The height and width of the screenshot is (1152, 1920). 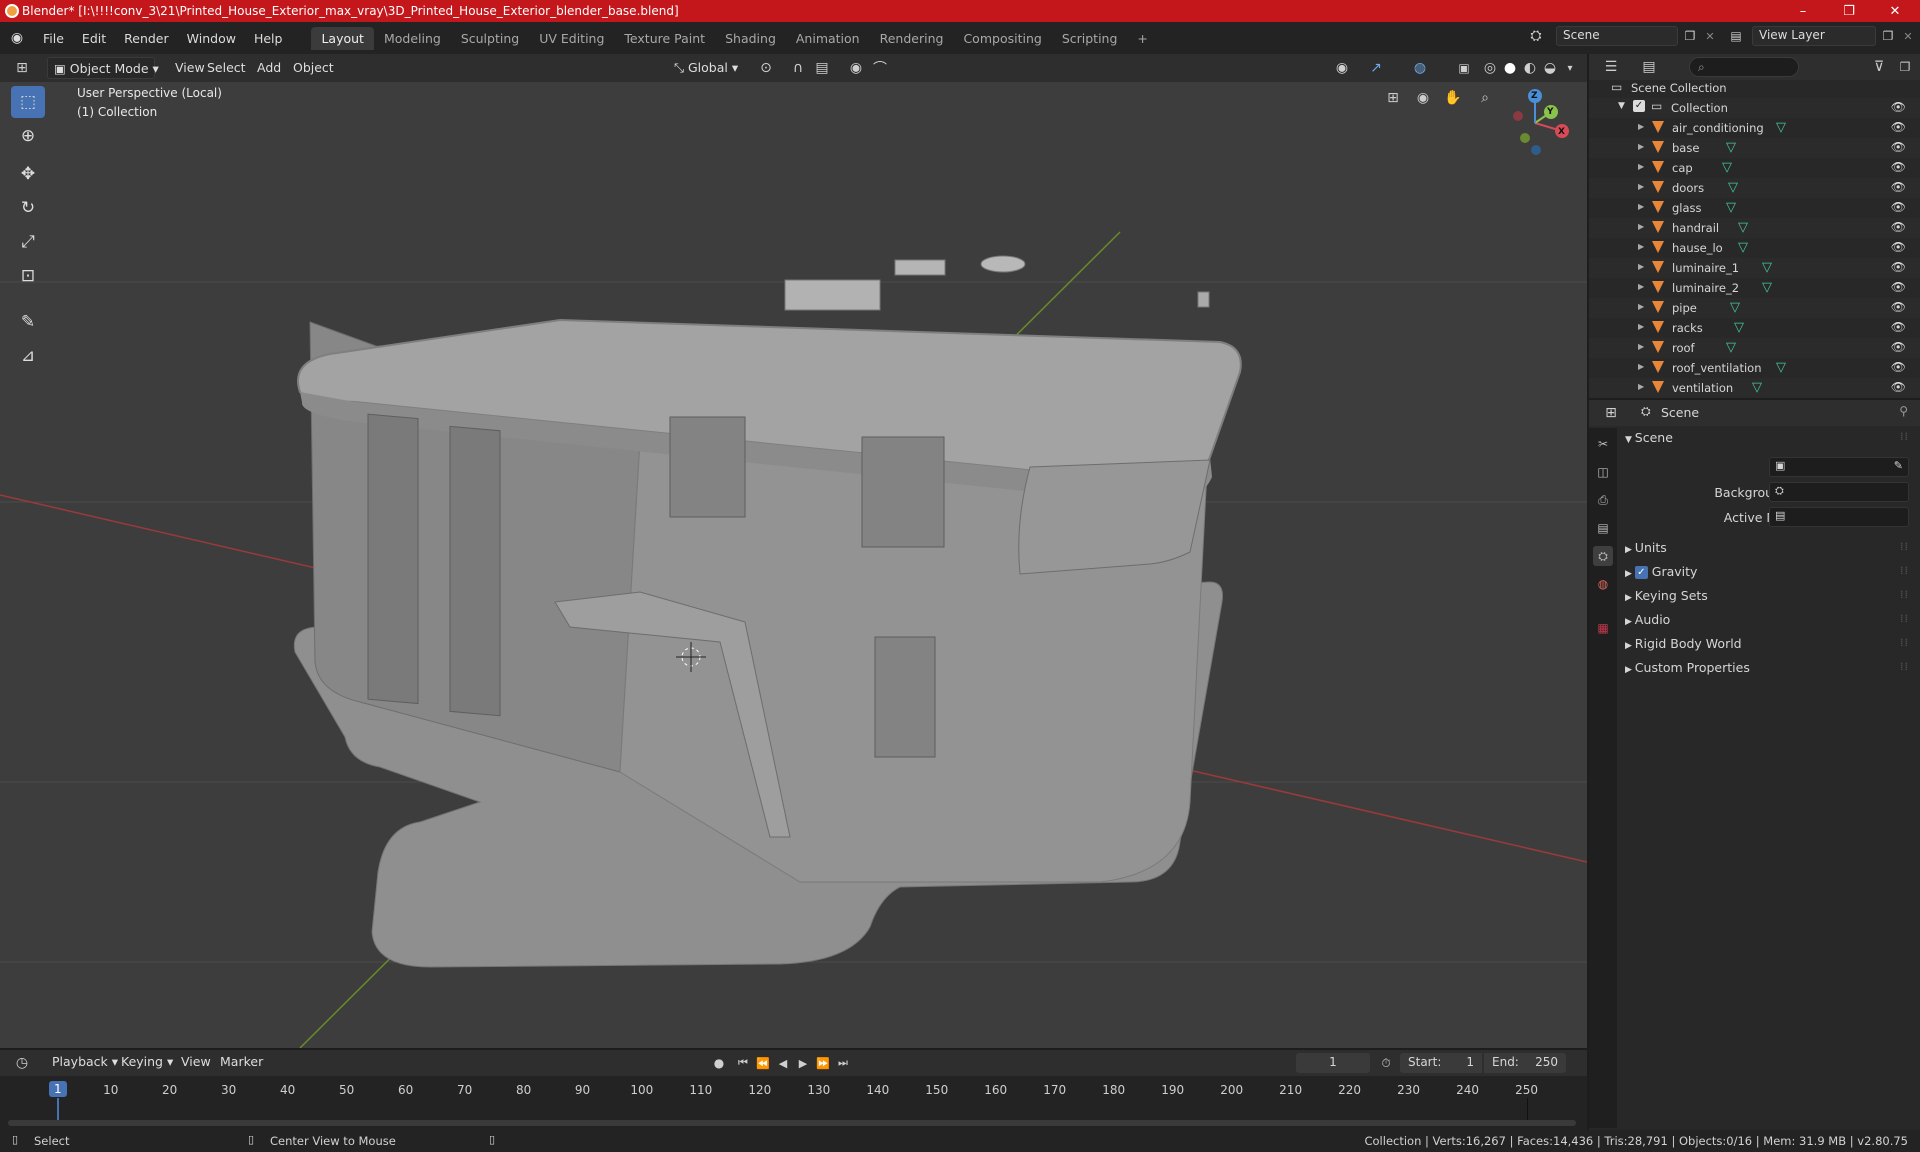 What do you see at coordinates (792, 1123) in the screenshot?
I see `timeline-scrollbar` at bounding box center [792, 1123].